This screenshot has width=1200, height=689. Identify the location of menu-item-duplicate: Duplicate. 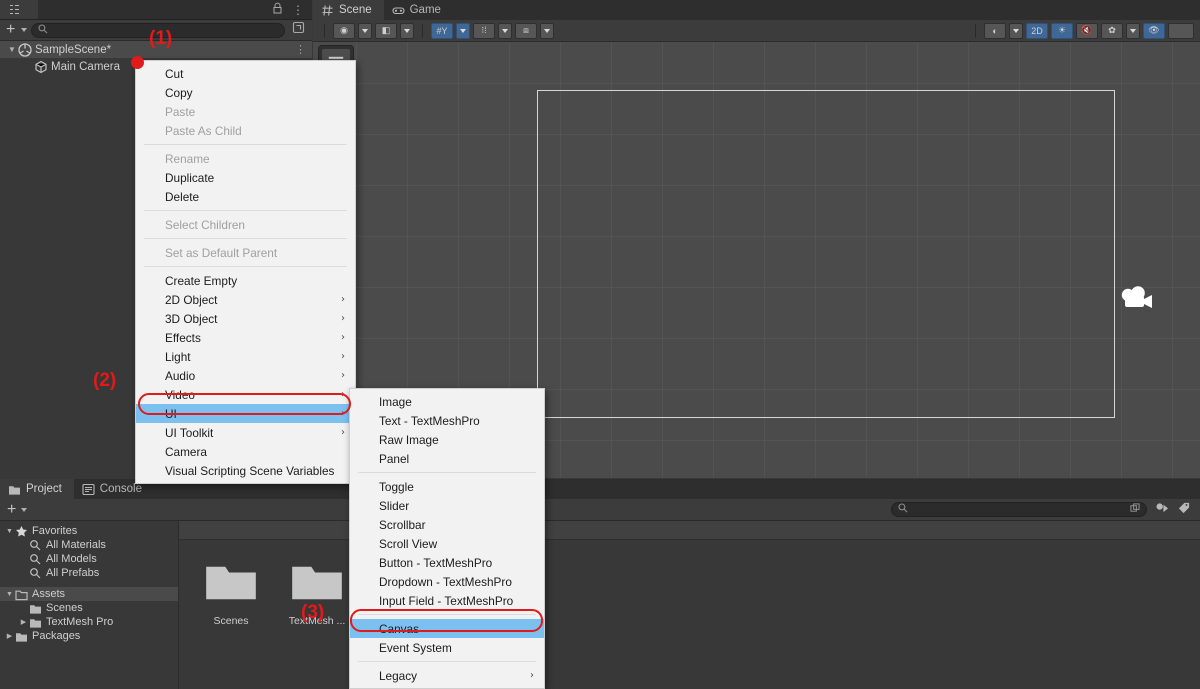
(245, 177).